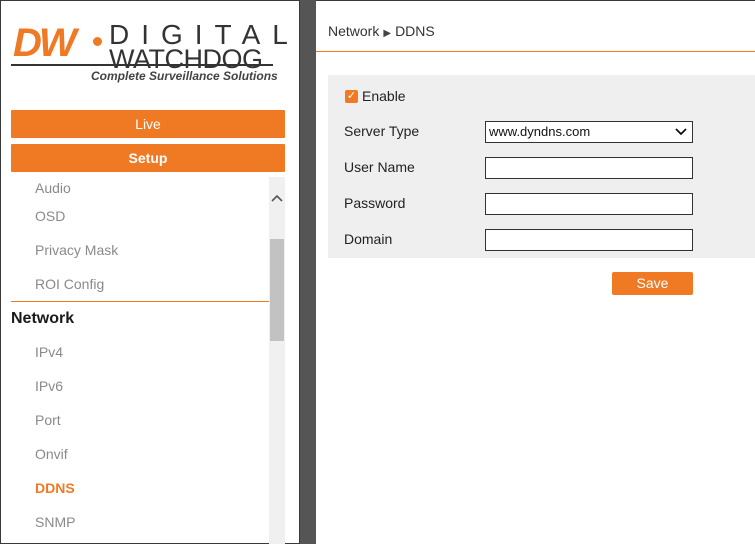 Image resolution: width=755 pixels, height=544 pixels. I want to click on server-type-select: www.dyndns.com, so click(589, 132).